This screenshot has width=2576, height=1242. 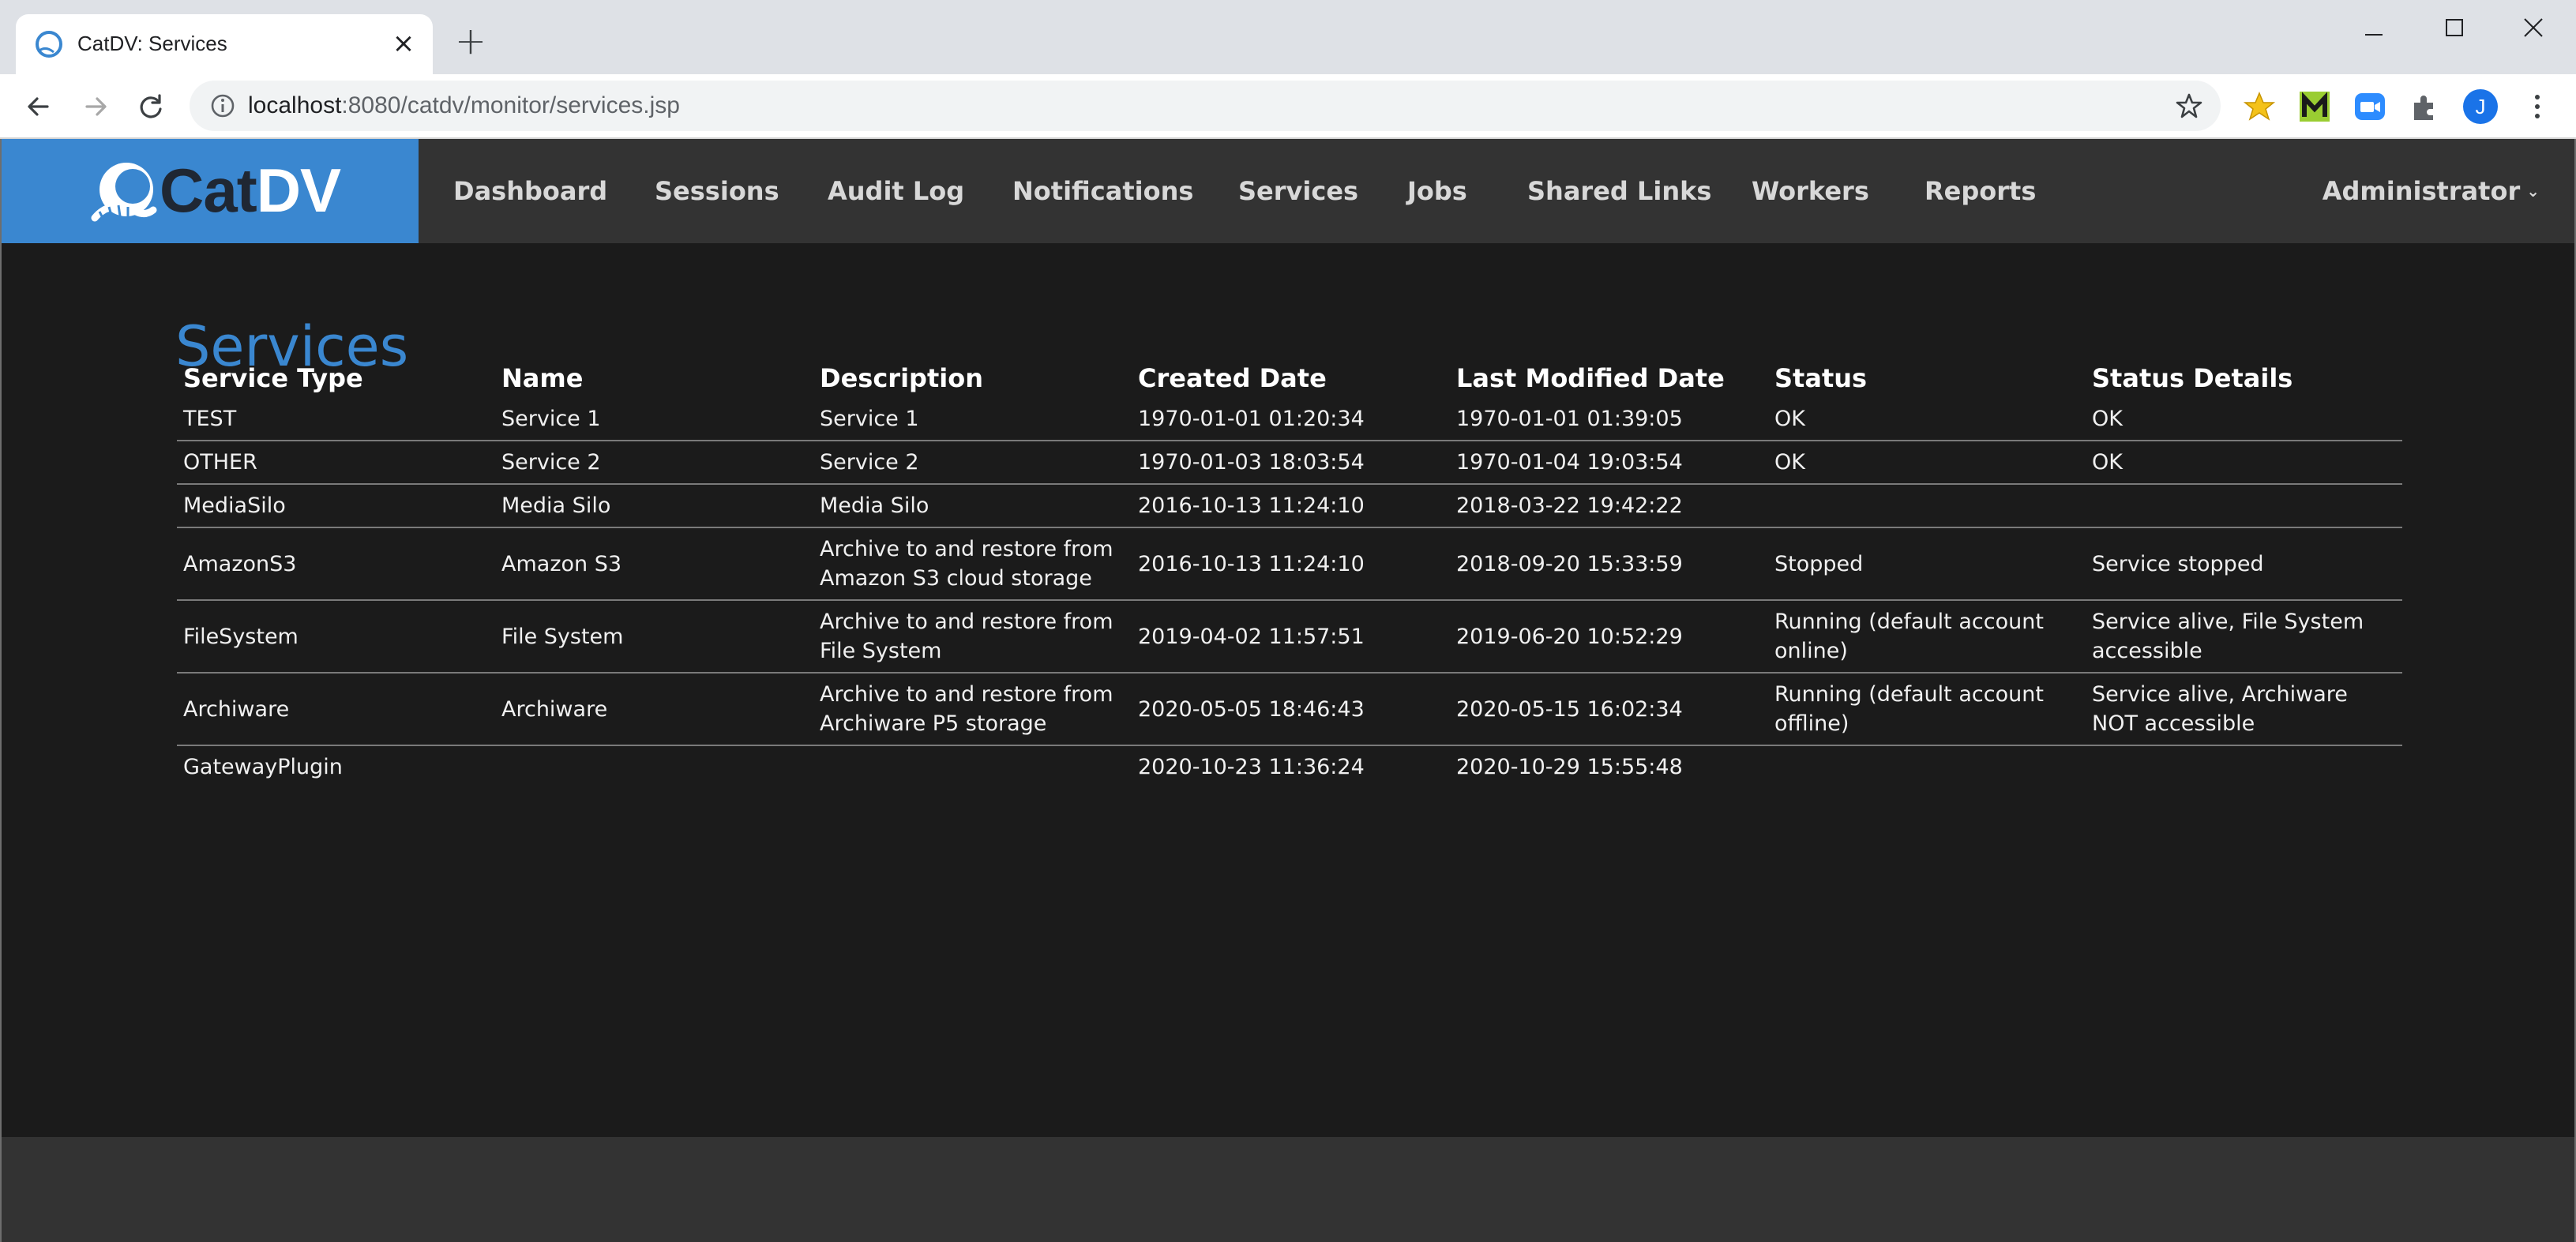 I want to click on cell-last-modified-date: 2020-10-29 15:55:48, so click(x=1569, y=767).